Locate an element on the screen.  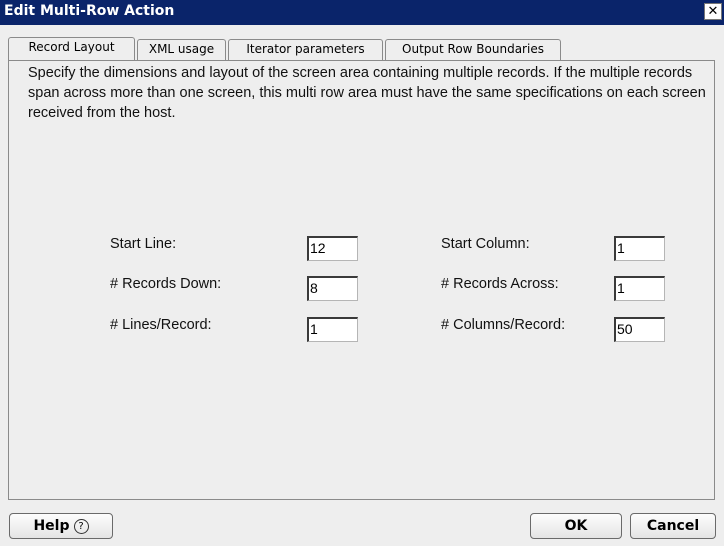
close-icon: ✕ is located at coordinates (713, 11).